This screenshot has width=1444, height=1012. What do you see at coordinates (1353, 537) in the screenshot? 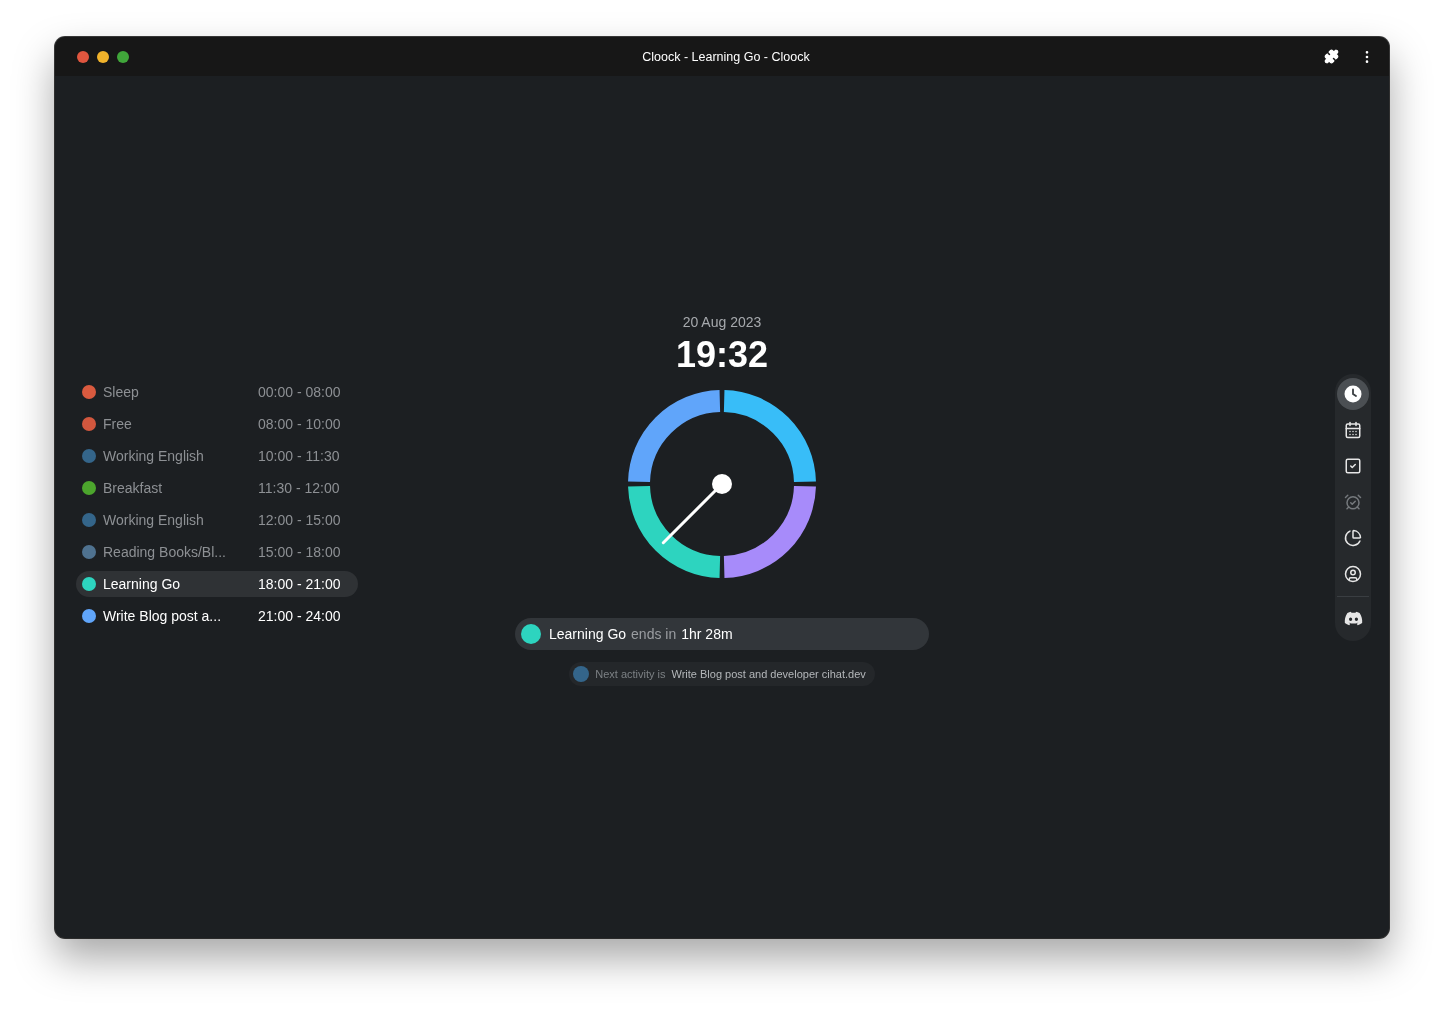
I see `pie-chart-icon` at bounding box center [1353, 537].